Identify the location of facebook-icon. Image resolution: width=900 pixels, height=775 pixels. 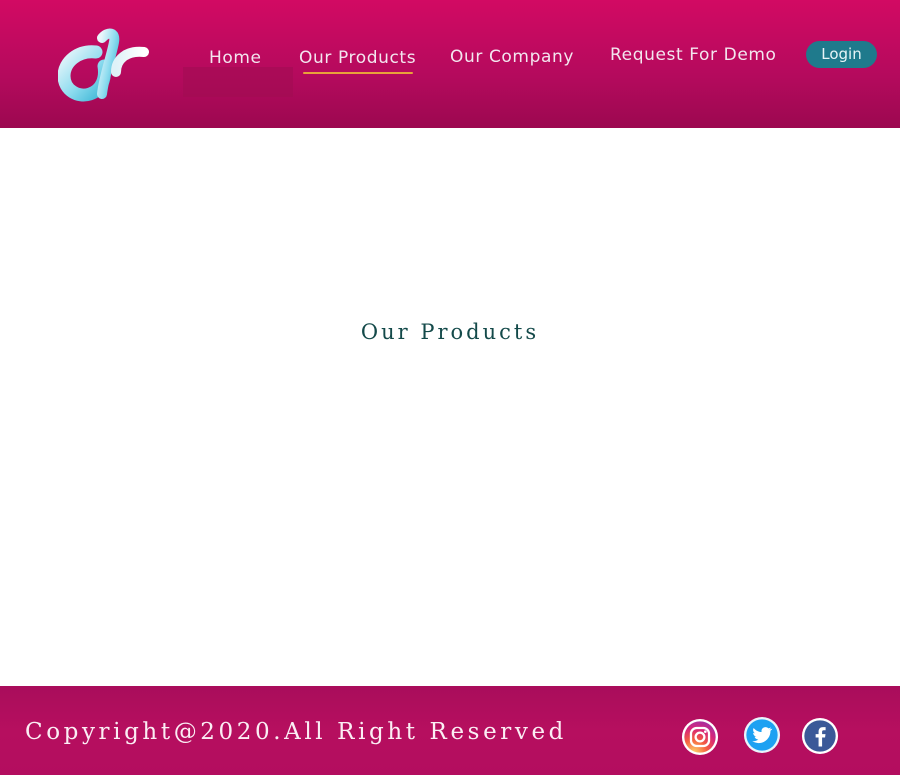
(820, 736).